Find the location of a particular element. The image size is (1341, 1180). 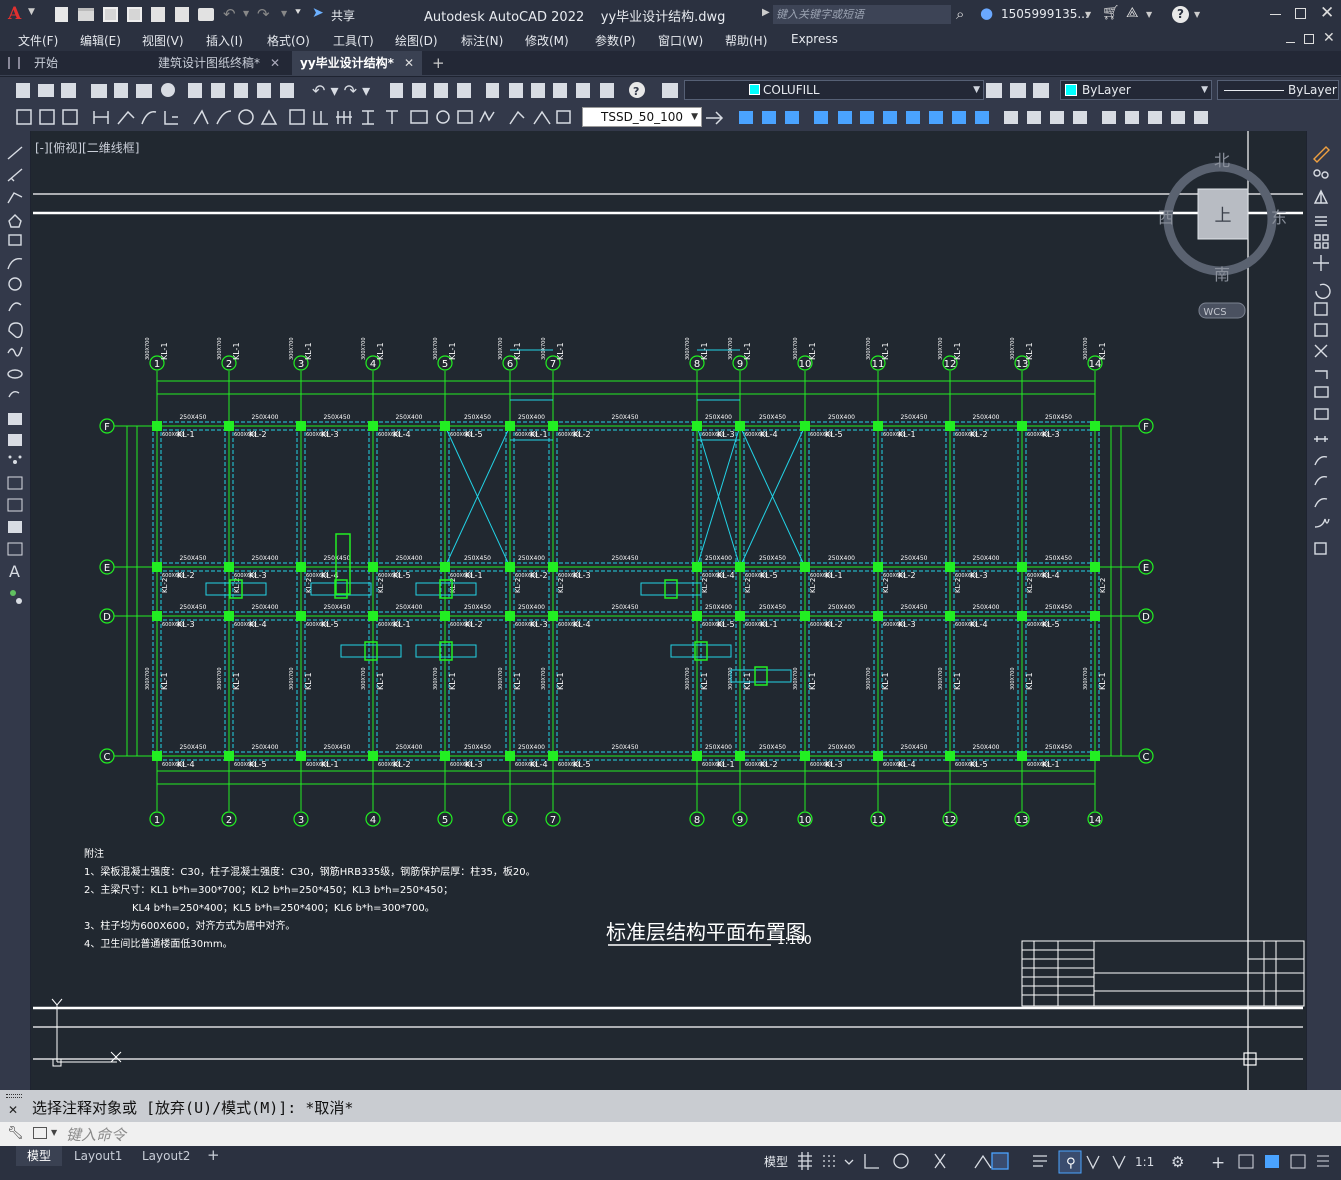

redo-icon: ↷ is located at coordinates (263, 14).